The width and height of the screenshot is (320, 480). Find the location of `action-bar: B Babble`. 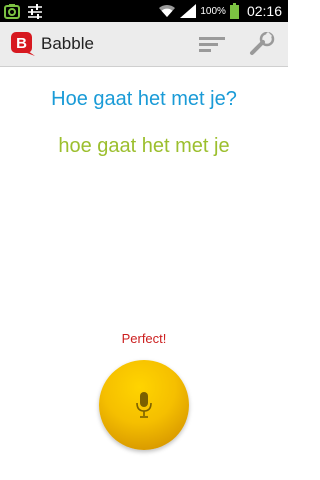

action-bar: B Babble is located at coordinates (144, 44).